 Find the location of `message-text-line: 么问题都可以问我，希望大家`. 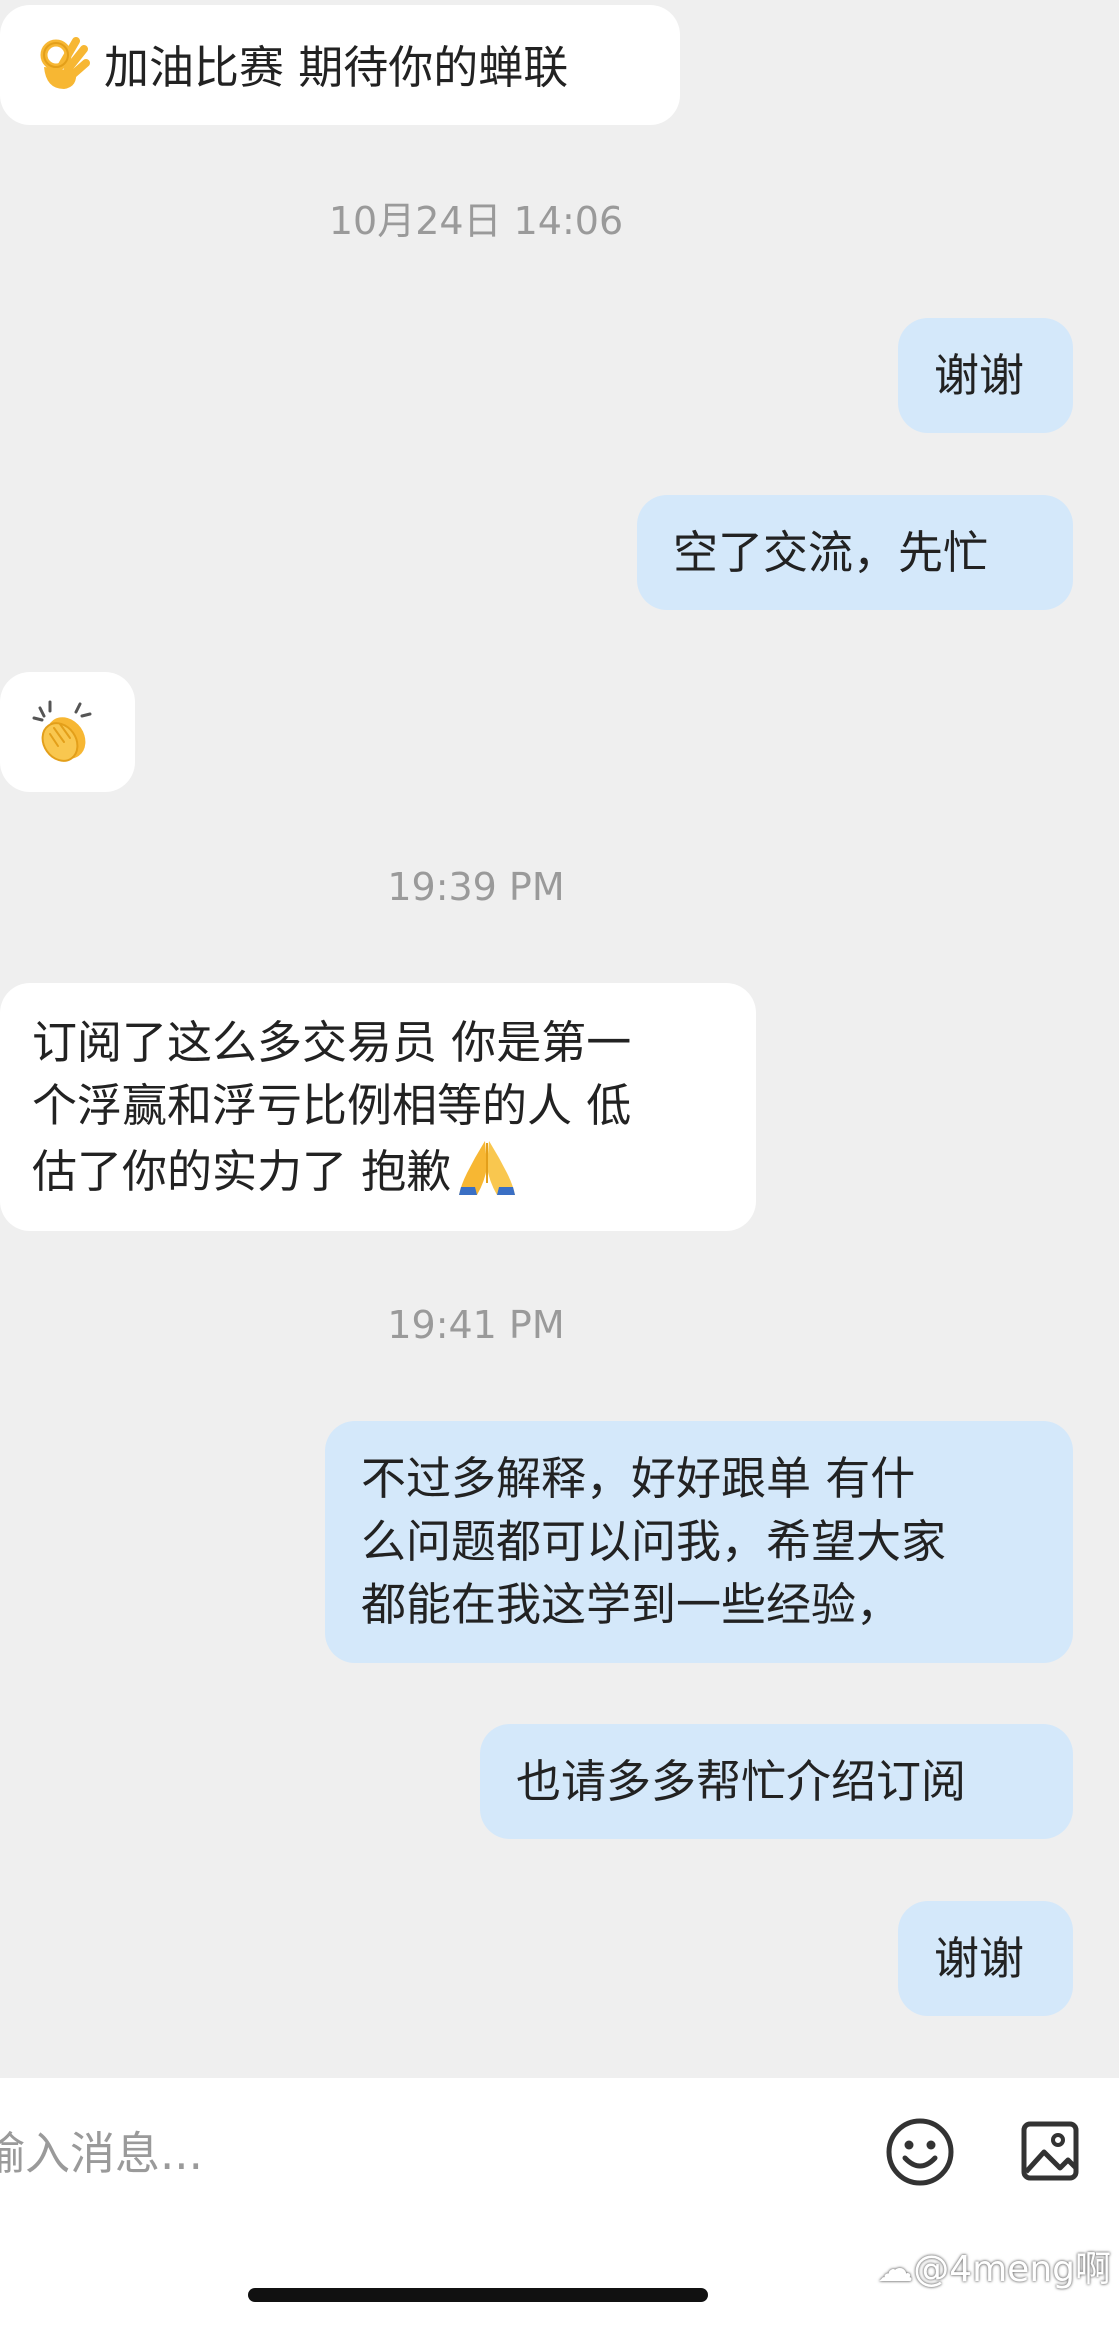

message-text-line: 么问题都可以问我，希望大家 is located at coordinates (654, 1541).